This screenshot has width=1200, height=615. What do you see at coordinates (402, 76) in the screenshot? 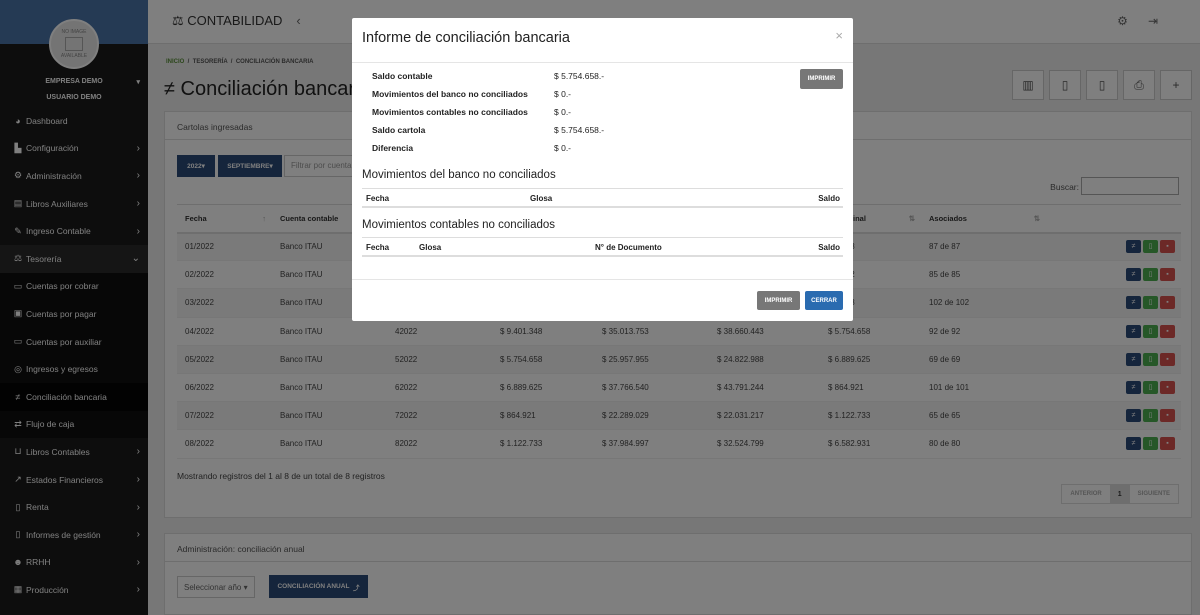
I see `summary-label-saldo-contable: Saldo contable` at bounding box center [402, 76].